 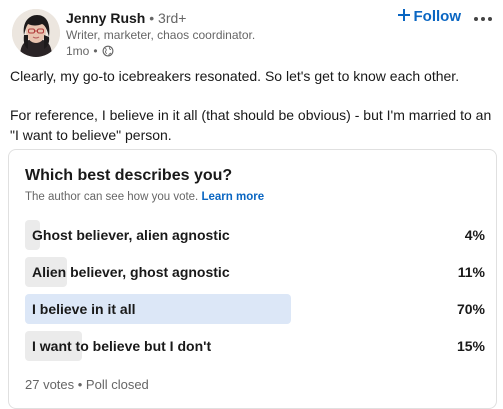 I want to click on poll-visibility-text: The author can see how you vote., so click(x=112, y=197).